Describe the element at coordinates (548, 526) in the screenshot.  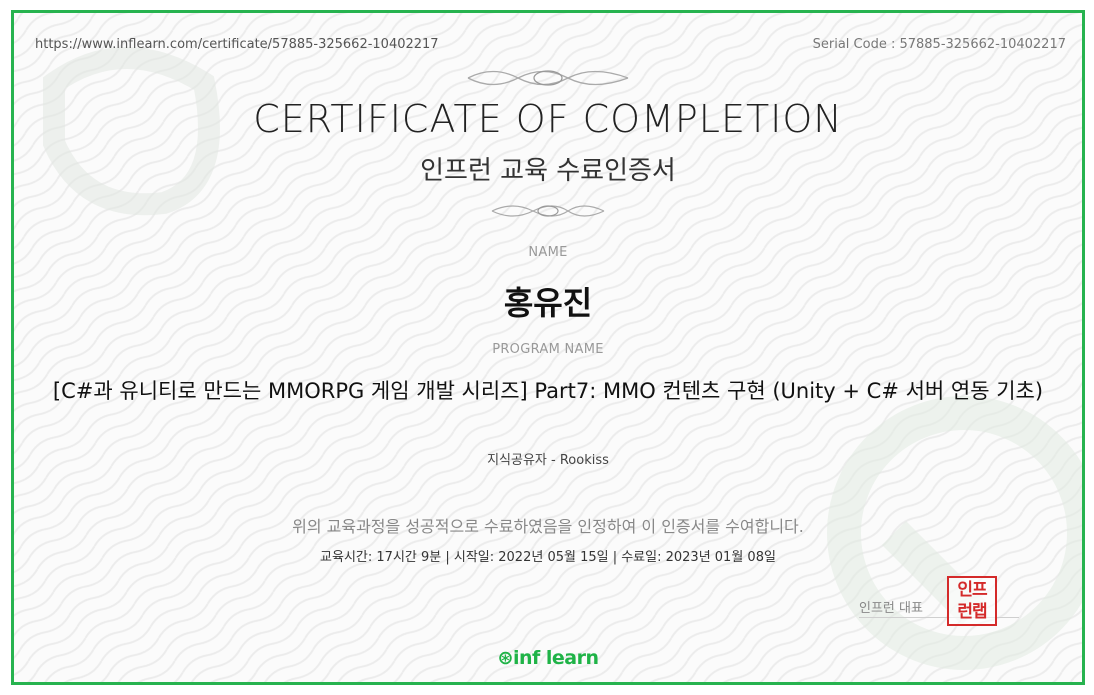
I see `completion-statement: 위의 교육과정을 성공적으로 수료하였음을 인정하여 이 인증서를 수여합니다.` at that location.